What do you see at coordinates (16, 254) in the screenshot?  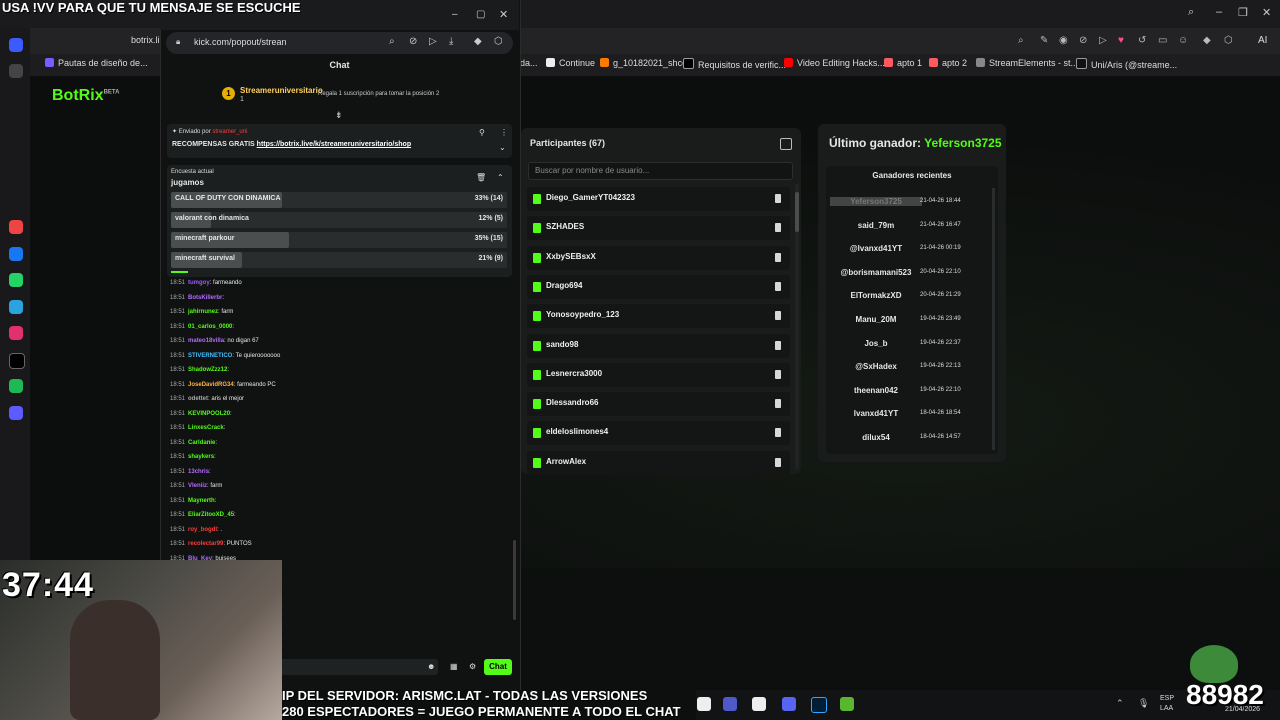 I see `messenger-icon` at bounding box center [16, 254].